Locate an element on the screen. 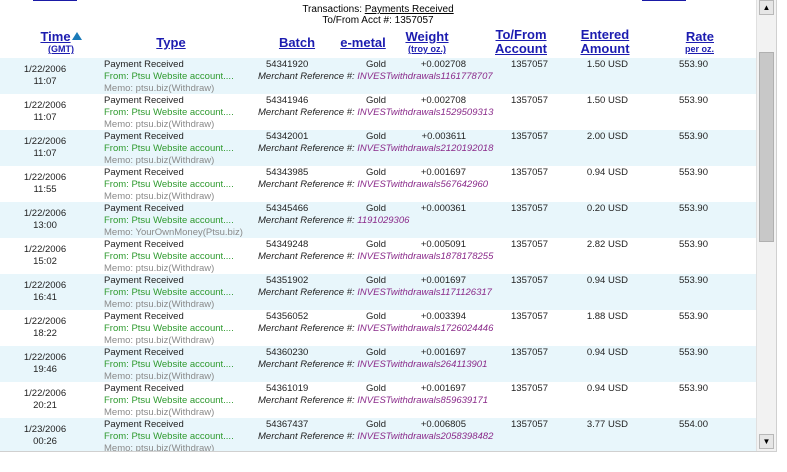 The width and height of the screenshot is (787, 472). row-ref-number: INVESTwithdrawals1726024446 is located at coordinates (425, 328).